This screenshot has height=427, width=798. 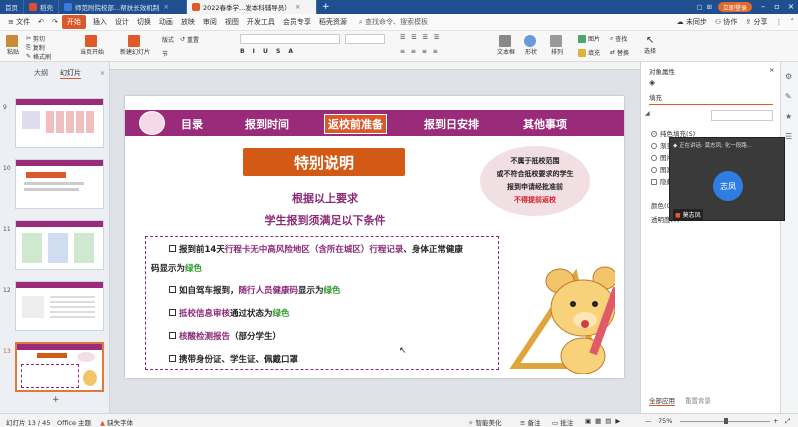 I want to click on theme-name: Office 主题, so click(x=74, y=423).